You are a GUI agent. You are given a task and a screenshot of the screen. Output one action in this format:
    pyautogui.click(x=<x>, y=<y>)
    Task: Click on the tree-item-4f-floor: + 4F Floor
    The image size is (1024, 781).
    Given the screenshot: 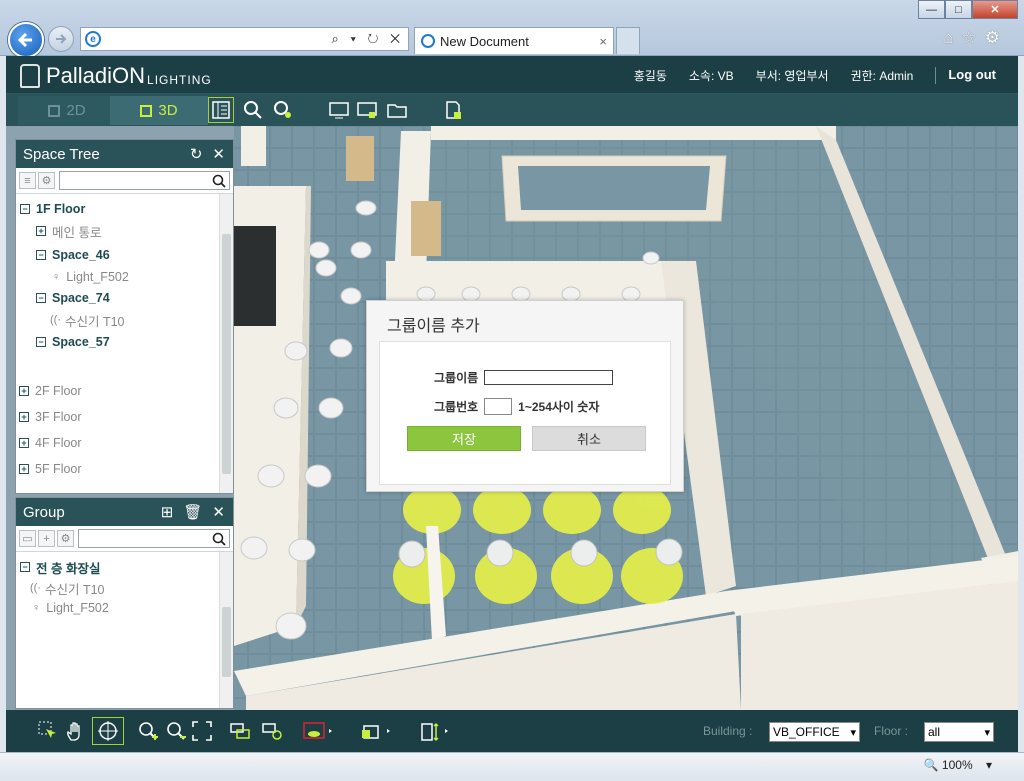 What is the action you would take?
    pyautogui.click(x=124, y=443)
    